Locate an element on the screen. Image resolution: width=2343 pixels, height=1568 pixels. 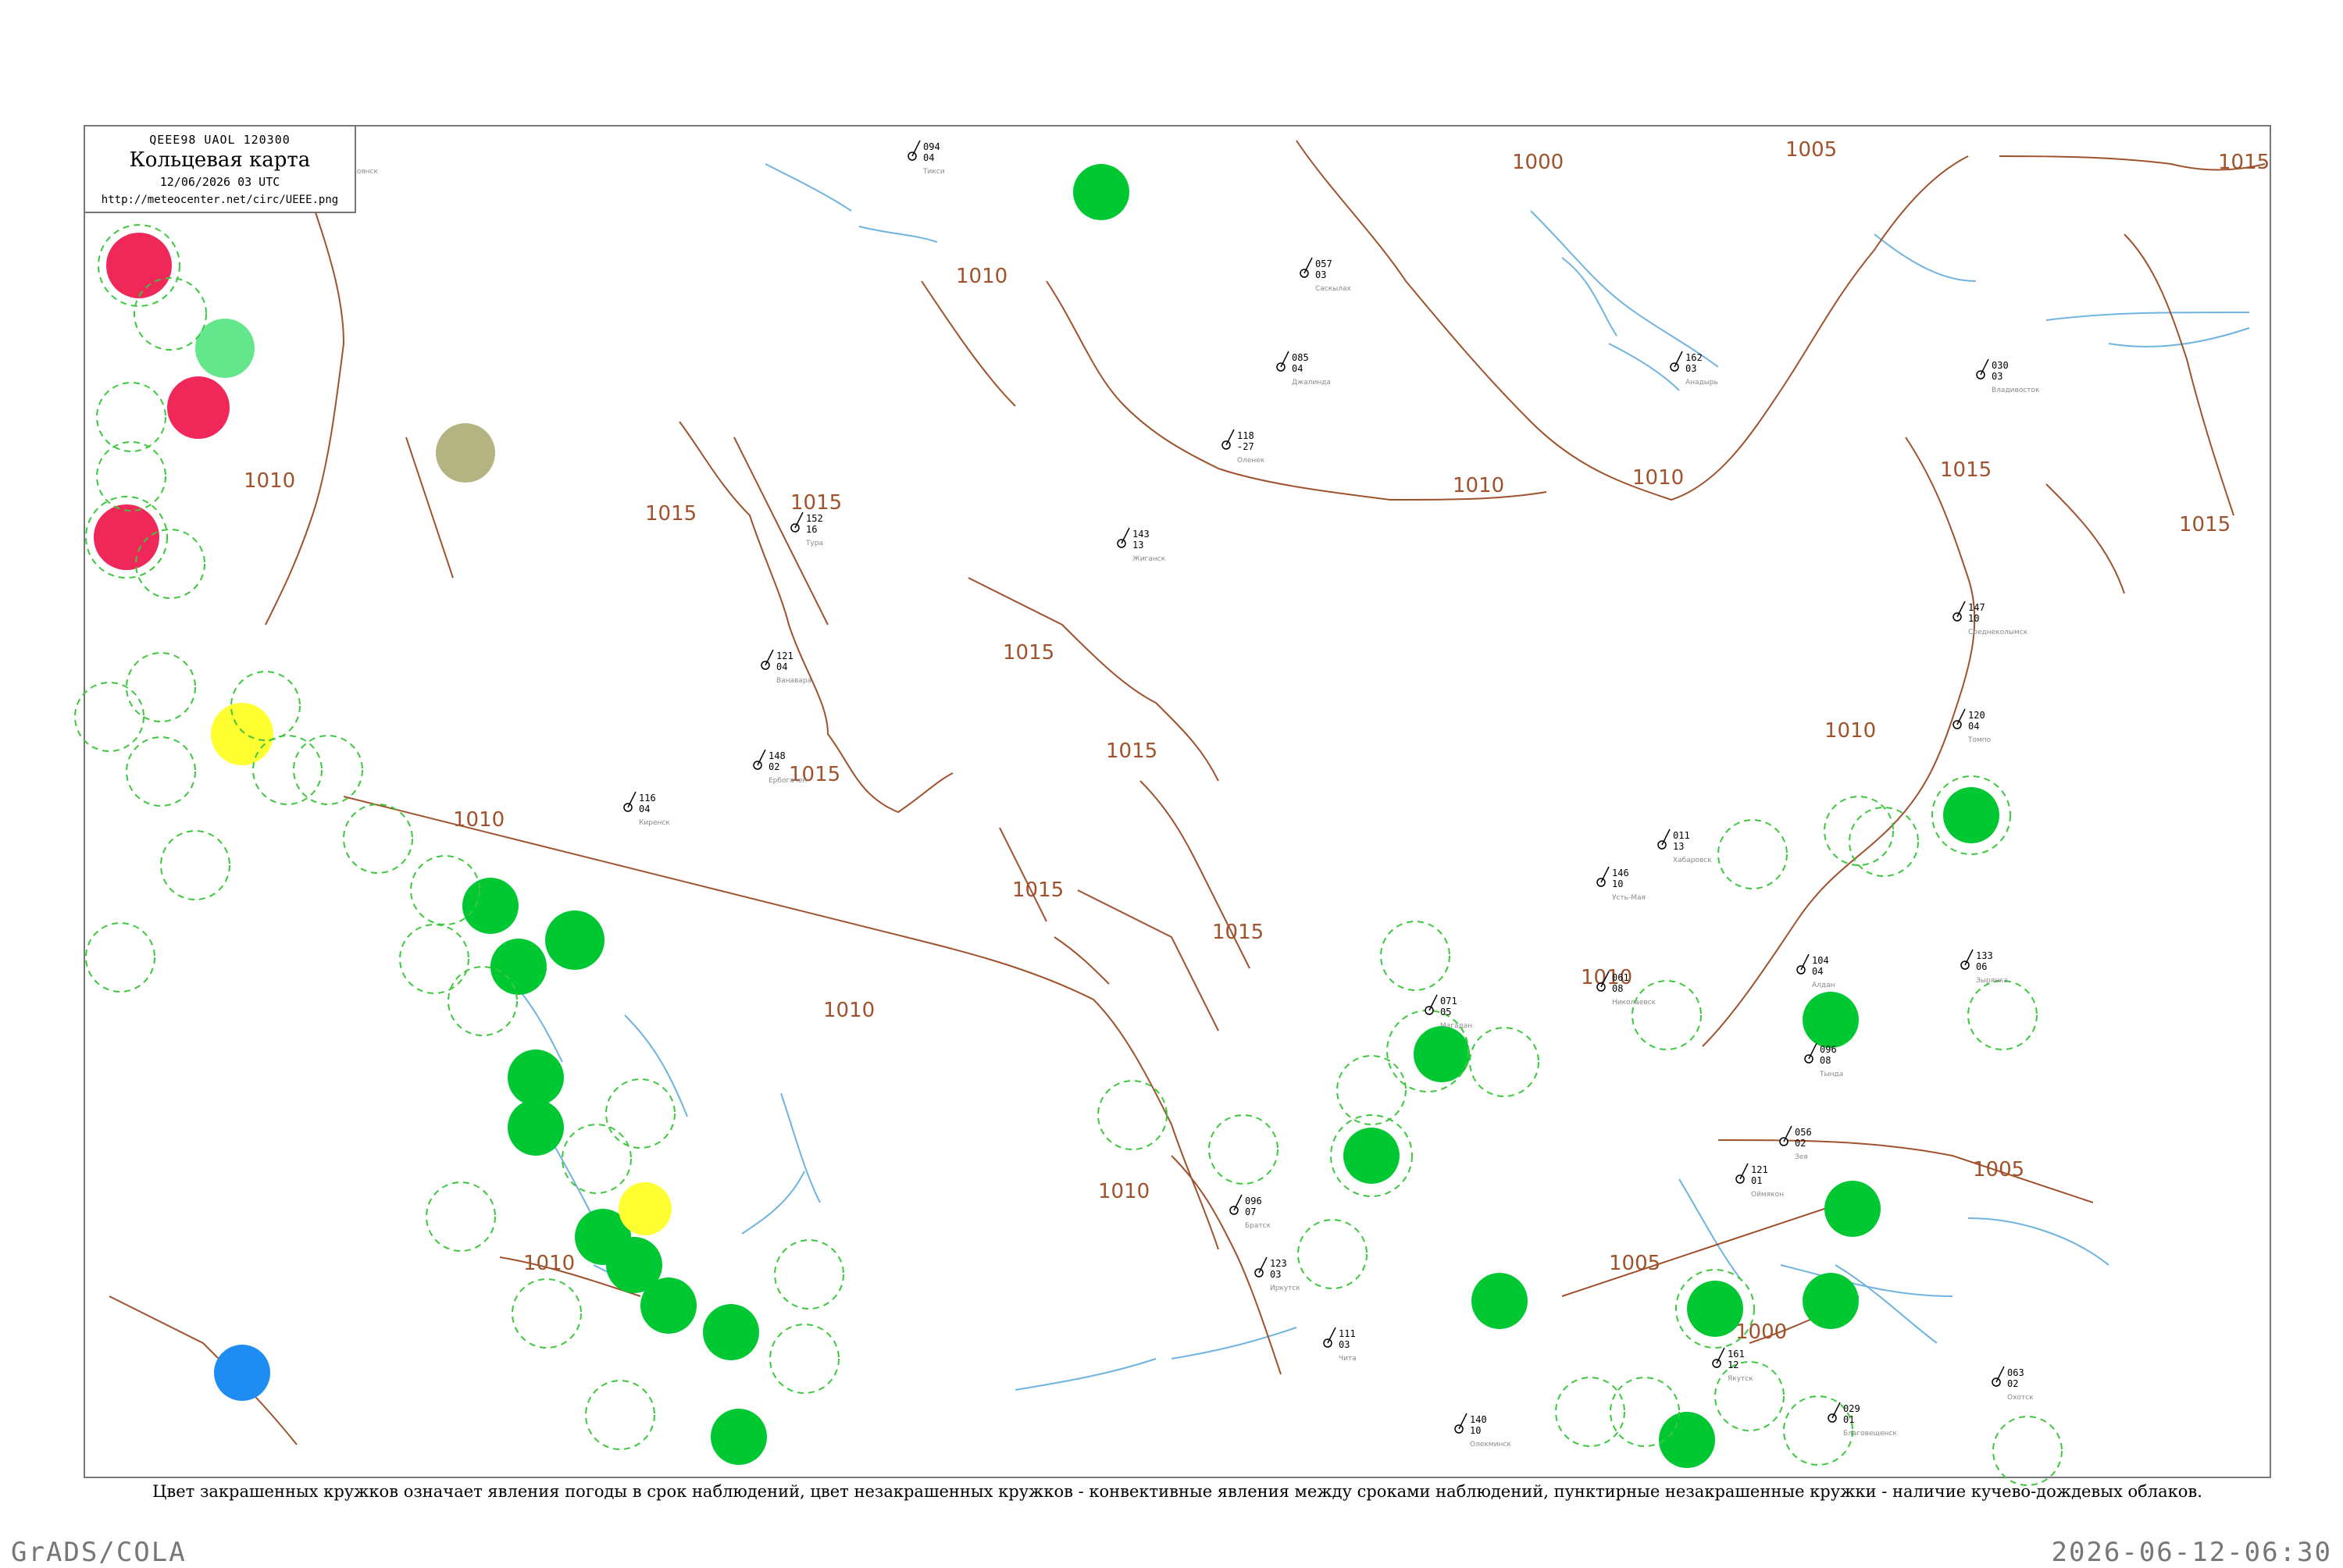
station-name: Тында is located at coordinates (1831, 1074).